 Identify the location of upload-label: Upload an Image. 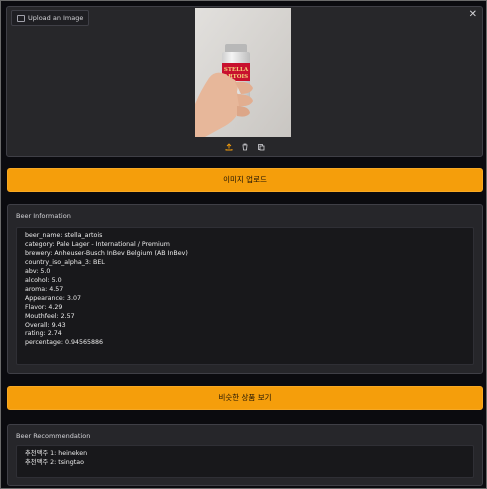
(50, 18).